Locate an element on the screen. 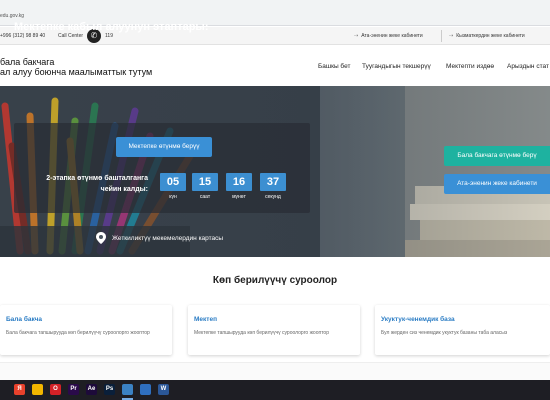 The width and height of the screenshot is (550, 400). call-center-number: 119 is located at coordinates (109, 36).